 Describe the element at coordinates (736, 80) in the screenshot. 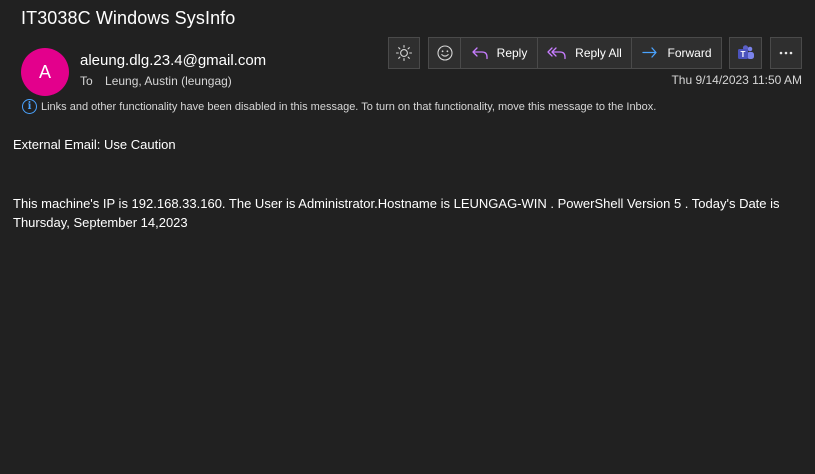

I see `received-date: Thu 9/14/2023 11:50 AM` at that location.